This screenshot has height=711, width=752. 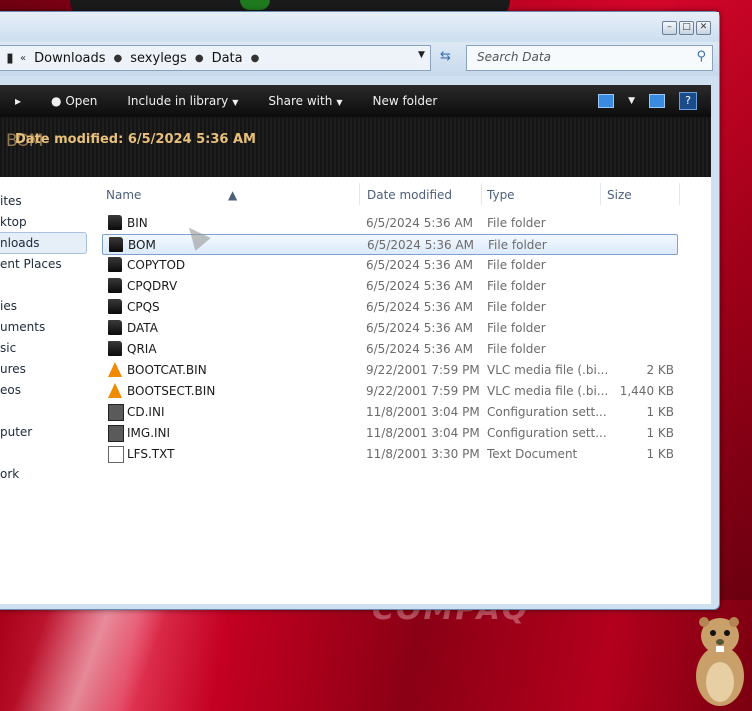 I want to click on close-button: ✕, so click(x=703, y=28).